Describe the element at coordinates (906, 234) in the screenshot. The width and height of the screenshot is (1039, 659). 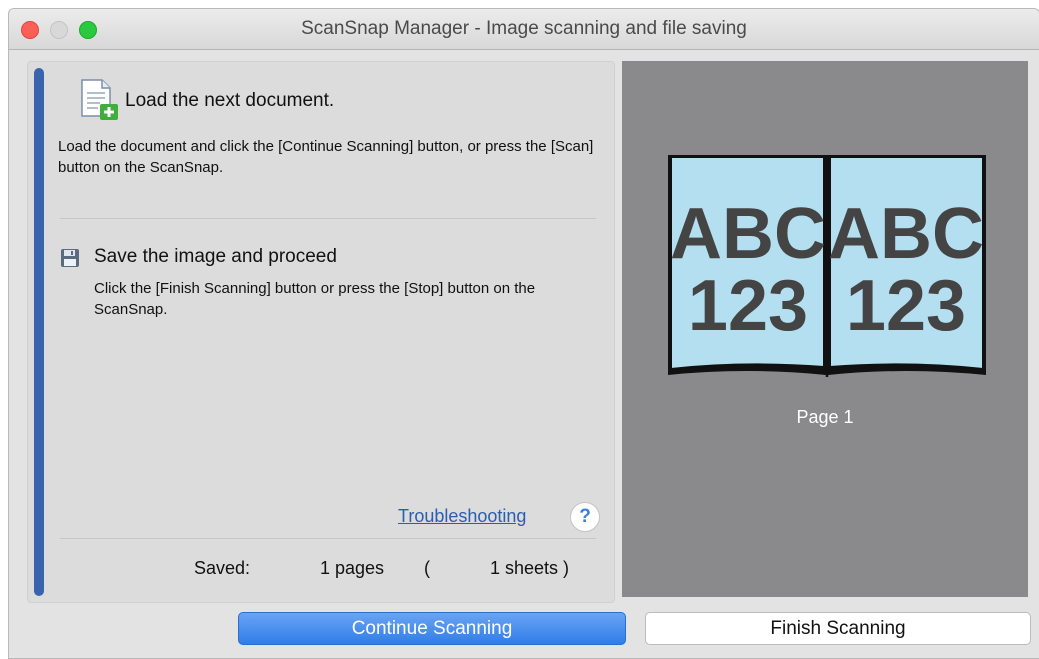
I see `right-page-text-top: ABC` at that location.